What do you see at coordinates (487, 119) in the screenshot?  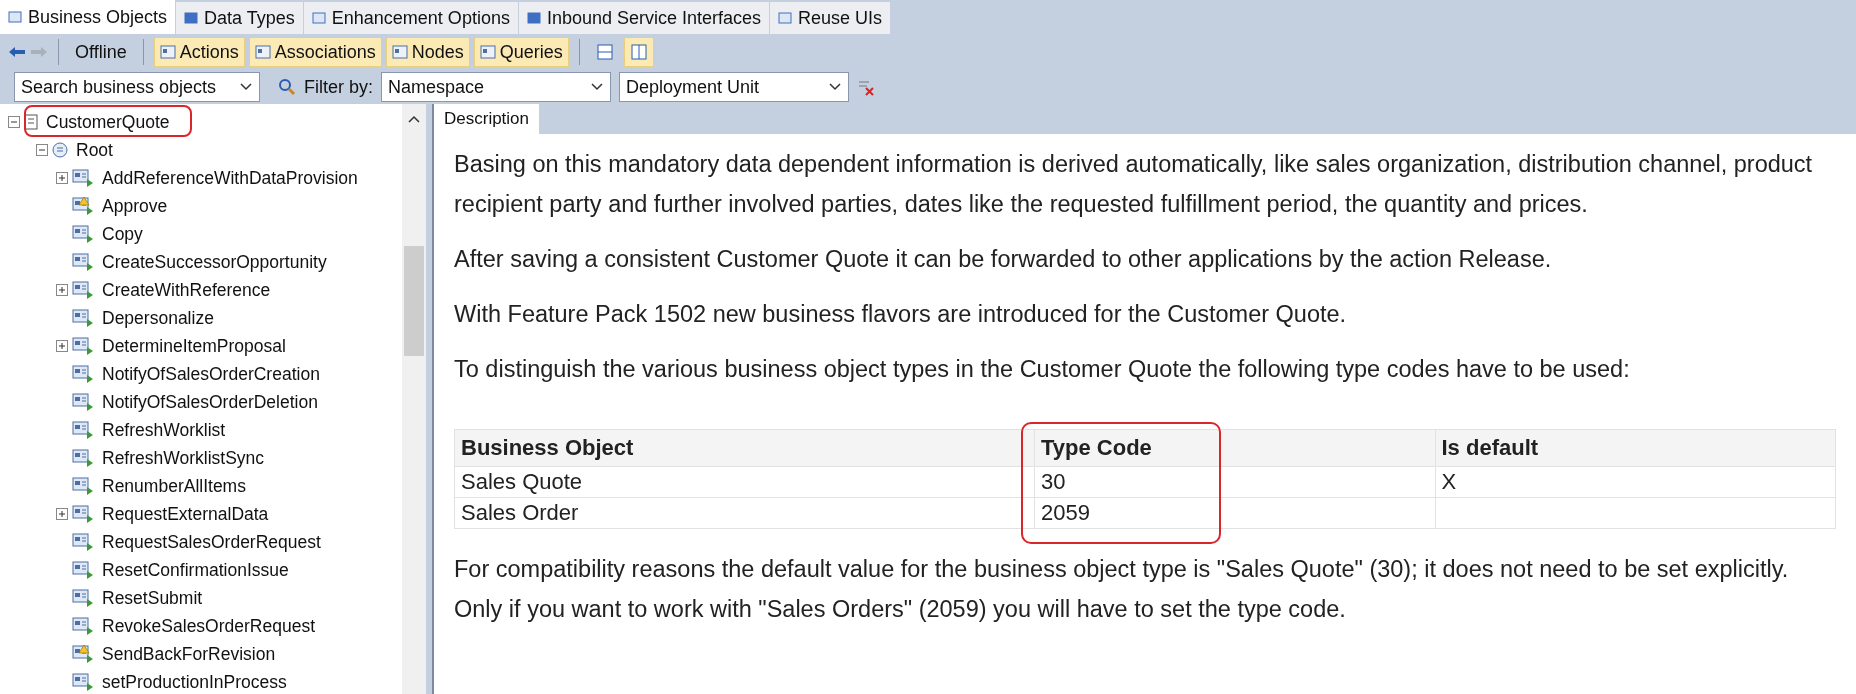 I see `description-tab: Description` at bounding box center [487, 119].